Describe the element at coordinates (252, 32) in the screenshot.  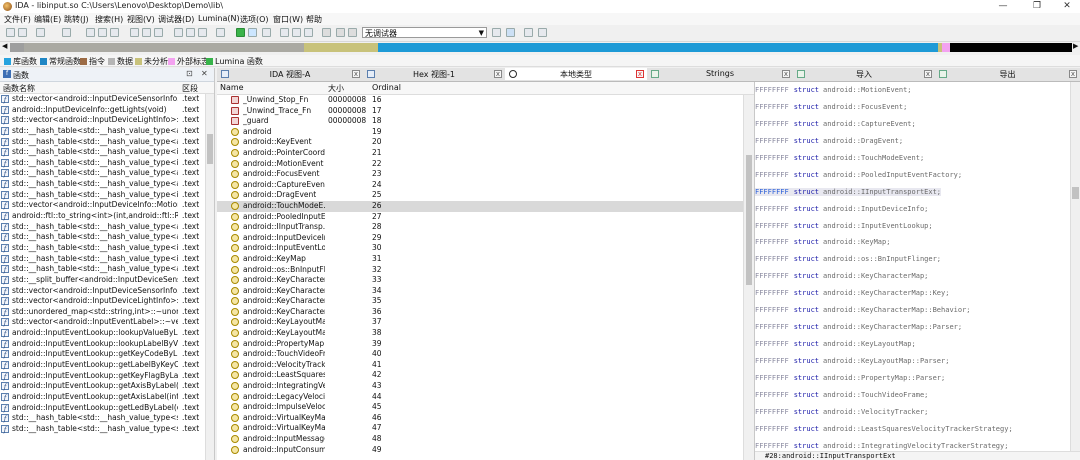
I see `view-icon` at that location.